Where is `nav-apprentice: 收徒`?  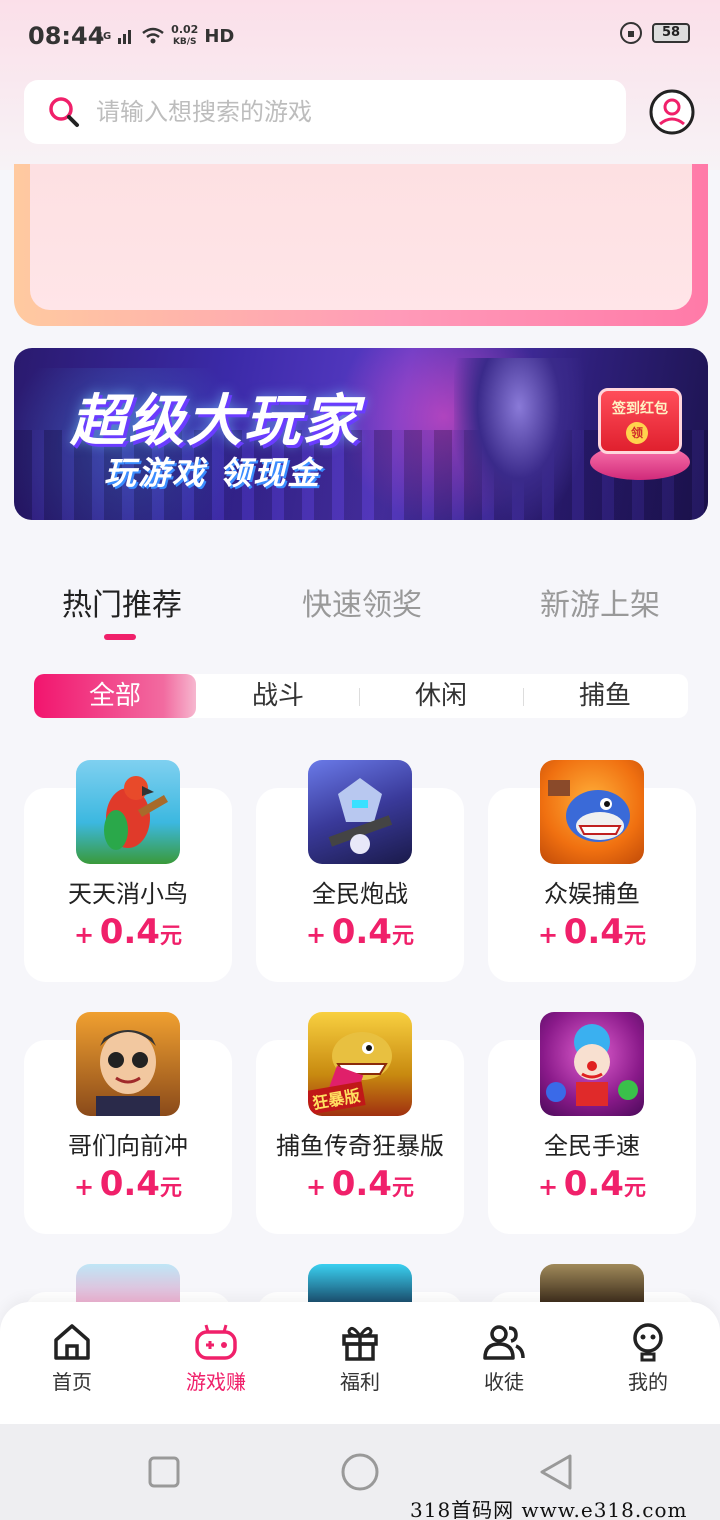
nav-apprentice: 收徒 is located at coordinates (504, 1367).